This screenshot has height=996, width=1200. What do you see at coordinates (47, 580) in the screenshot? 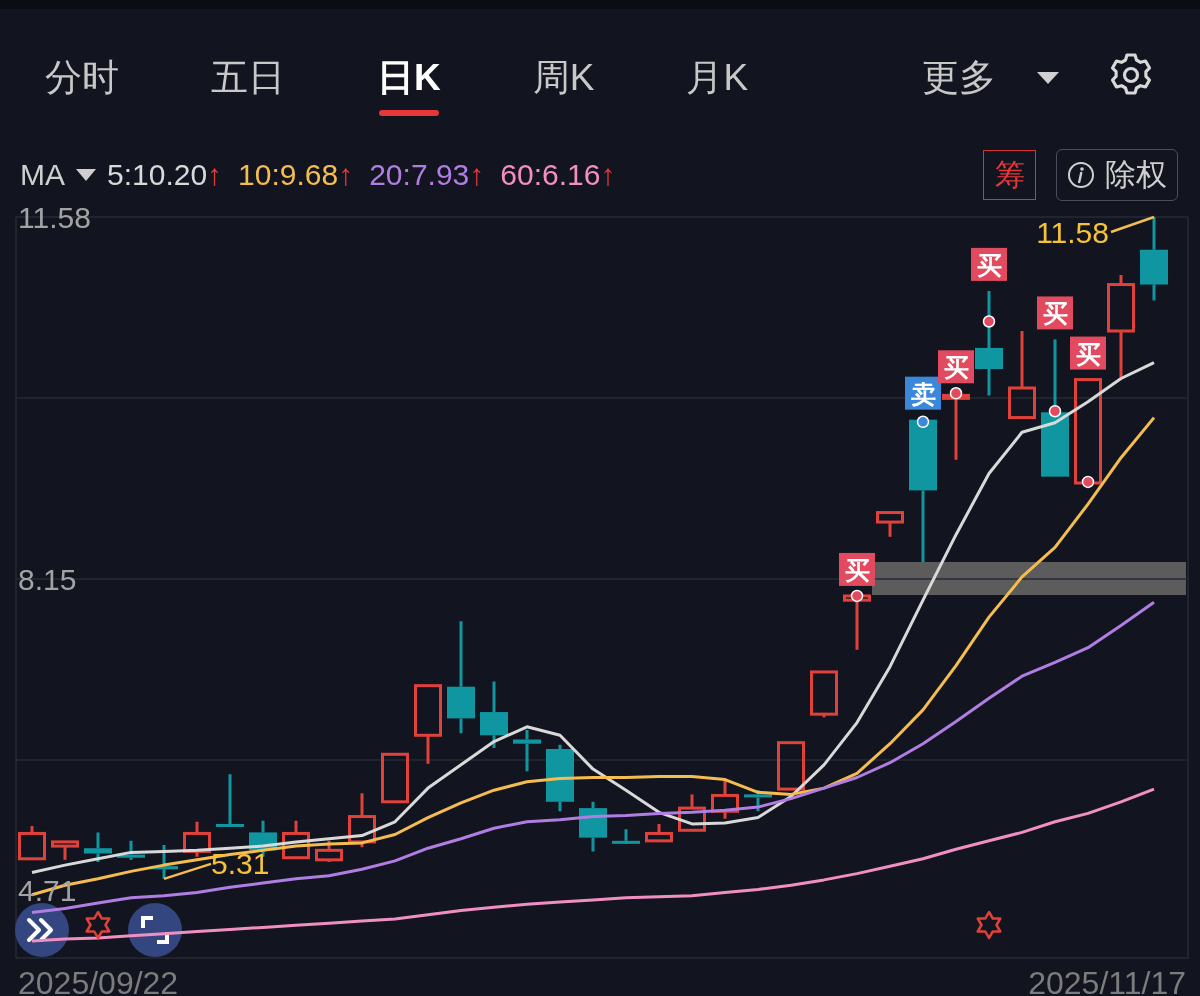
I see `axis-label: 8.15` at bounding box center [47, 580].